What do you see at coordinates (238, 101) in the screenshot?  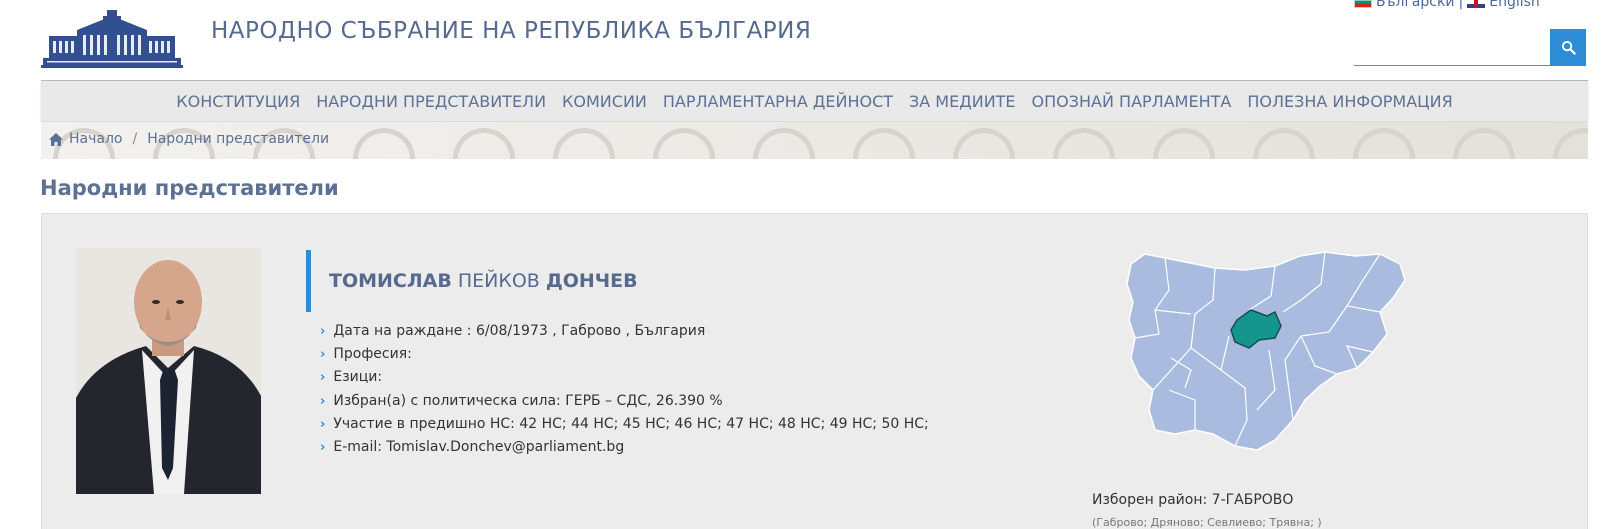 I see `nav-item-constitution: КОНСТИТУЦИЯ` at bounding box center [238, 101].